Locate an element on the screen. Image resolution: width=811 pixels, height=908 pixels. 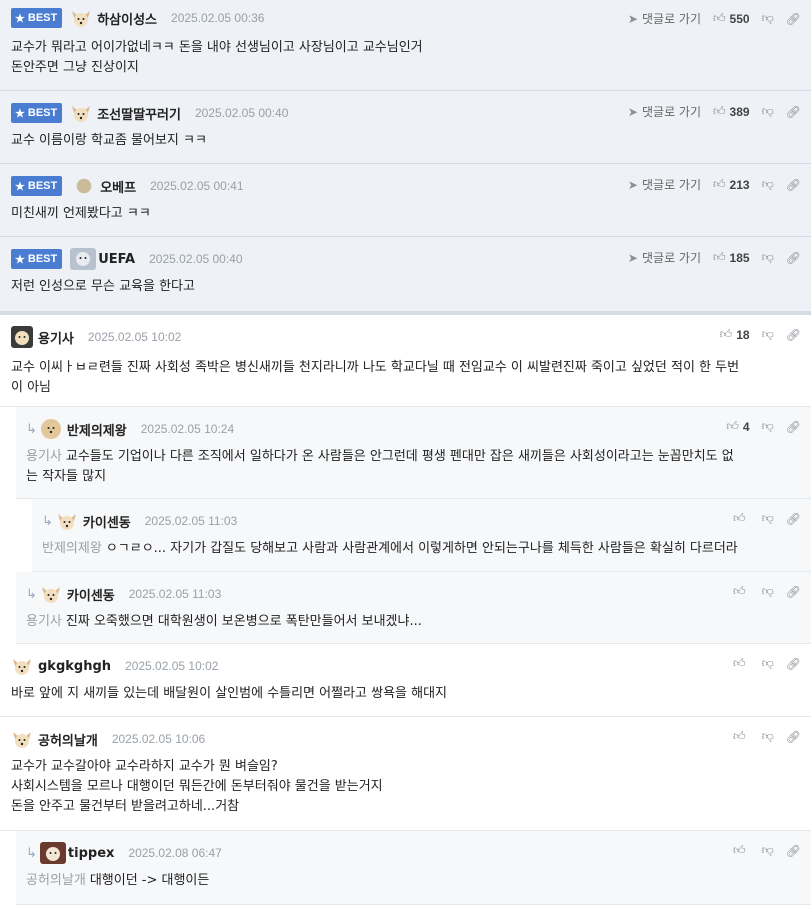
nickname: 공허의날개 is located at coordinates (68, 739).